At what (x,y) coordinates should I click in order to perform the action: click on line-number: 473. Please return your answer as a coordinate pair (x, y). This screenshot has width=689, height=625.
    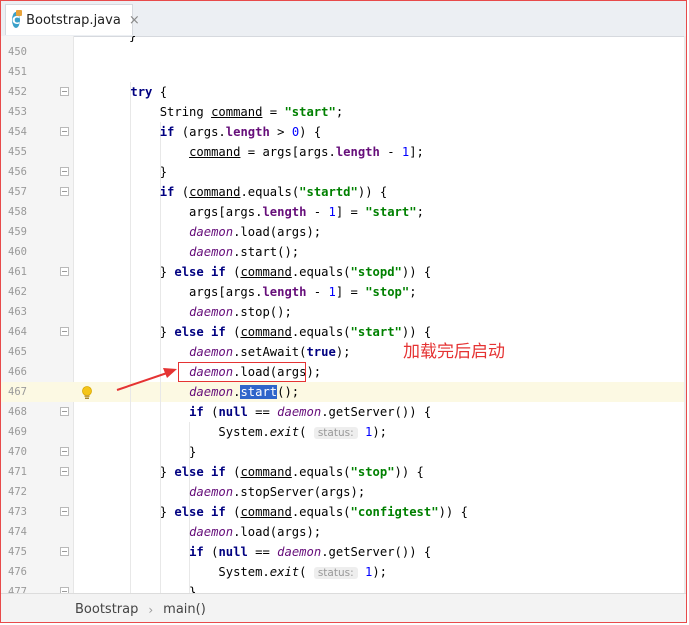
    Looking at the image, I should click on (17, 512).